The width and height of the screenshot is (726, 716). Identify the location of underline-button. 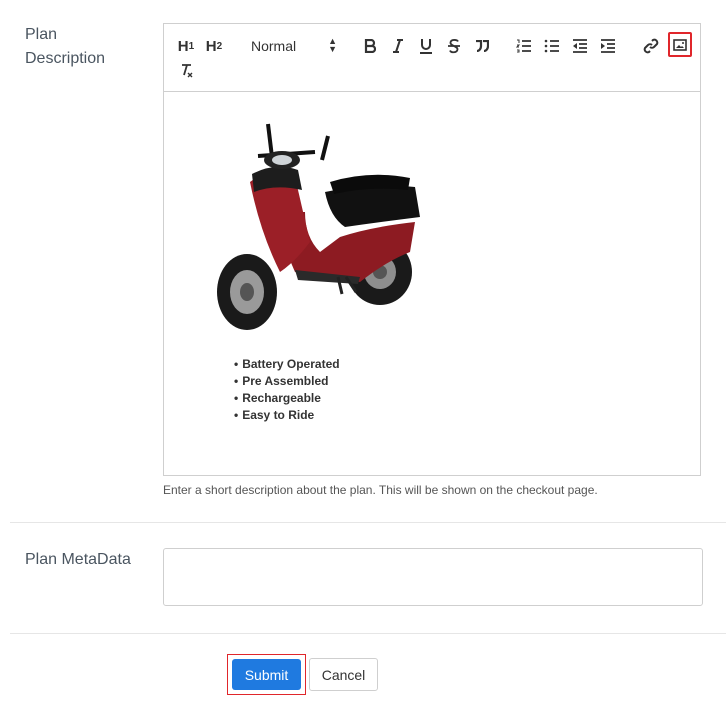
(426, 46).